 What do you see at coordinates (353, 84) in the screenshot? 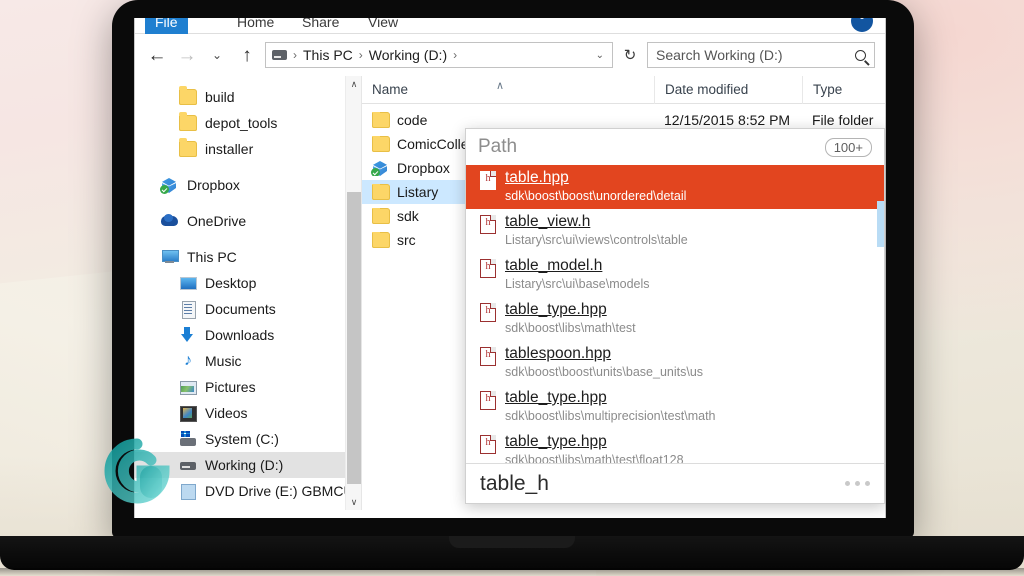
I see `scroll-up-icon: ∧` at bounding box center [353, 84].